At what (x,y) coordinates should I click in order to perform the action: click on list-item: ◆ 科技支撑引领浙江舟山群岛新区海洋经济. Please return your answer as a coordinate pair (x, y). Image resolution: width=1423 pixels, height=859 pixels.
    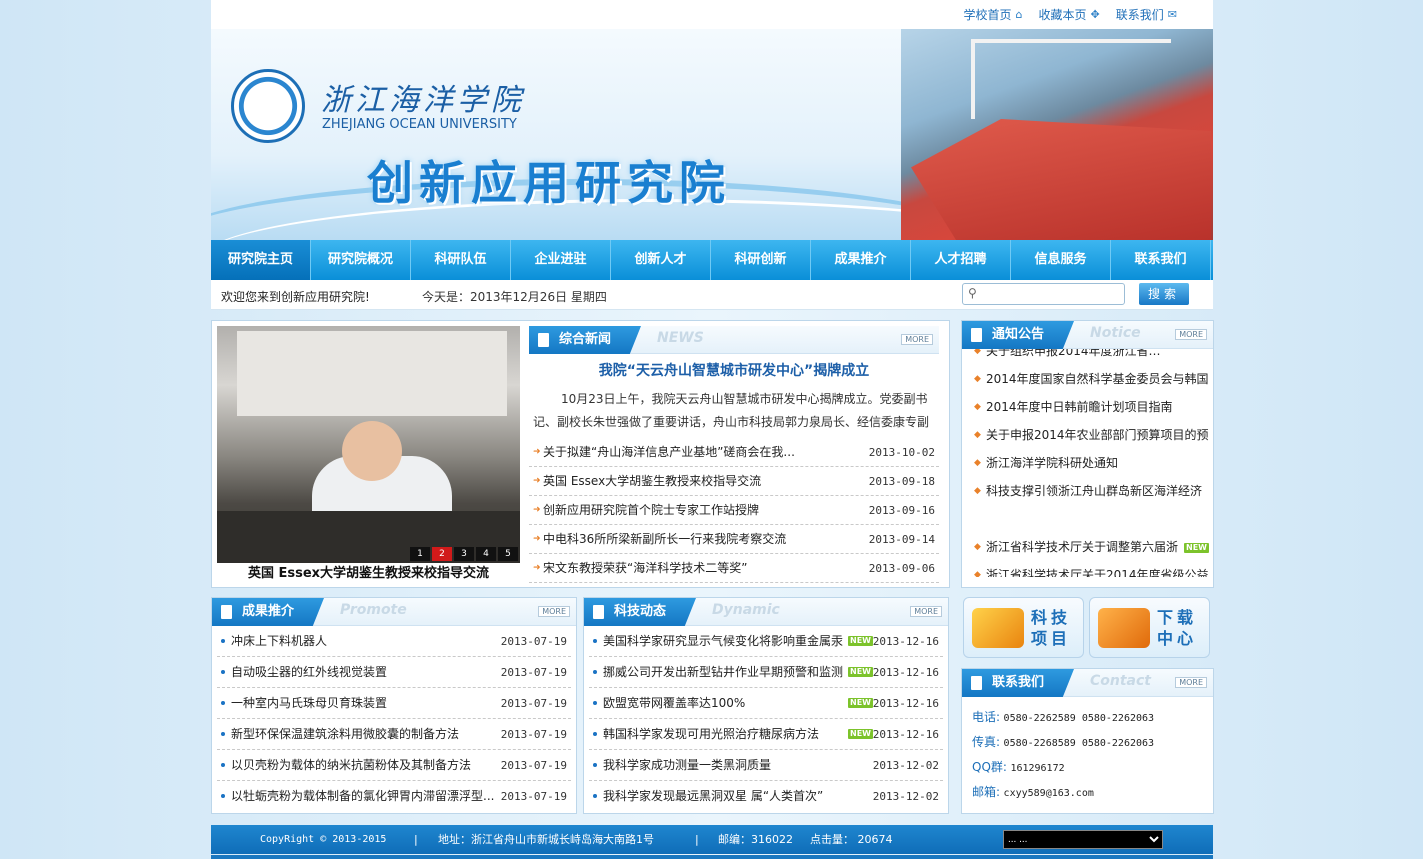
    Looking at the image, I should click on (1087, 491).